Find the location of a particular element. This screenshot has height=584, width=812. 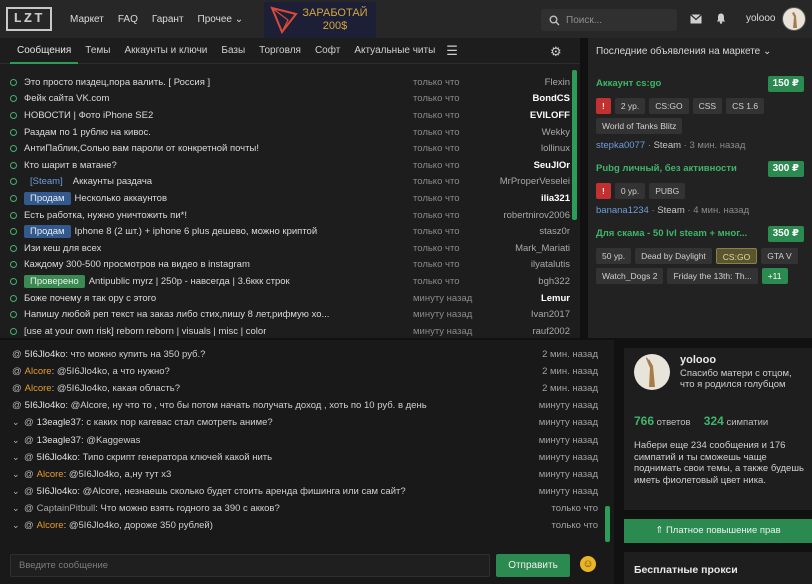

thread-author: ilyatalutis is located at coordinates (550, 264).